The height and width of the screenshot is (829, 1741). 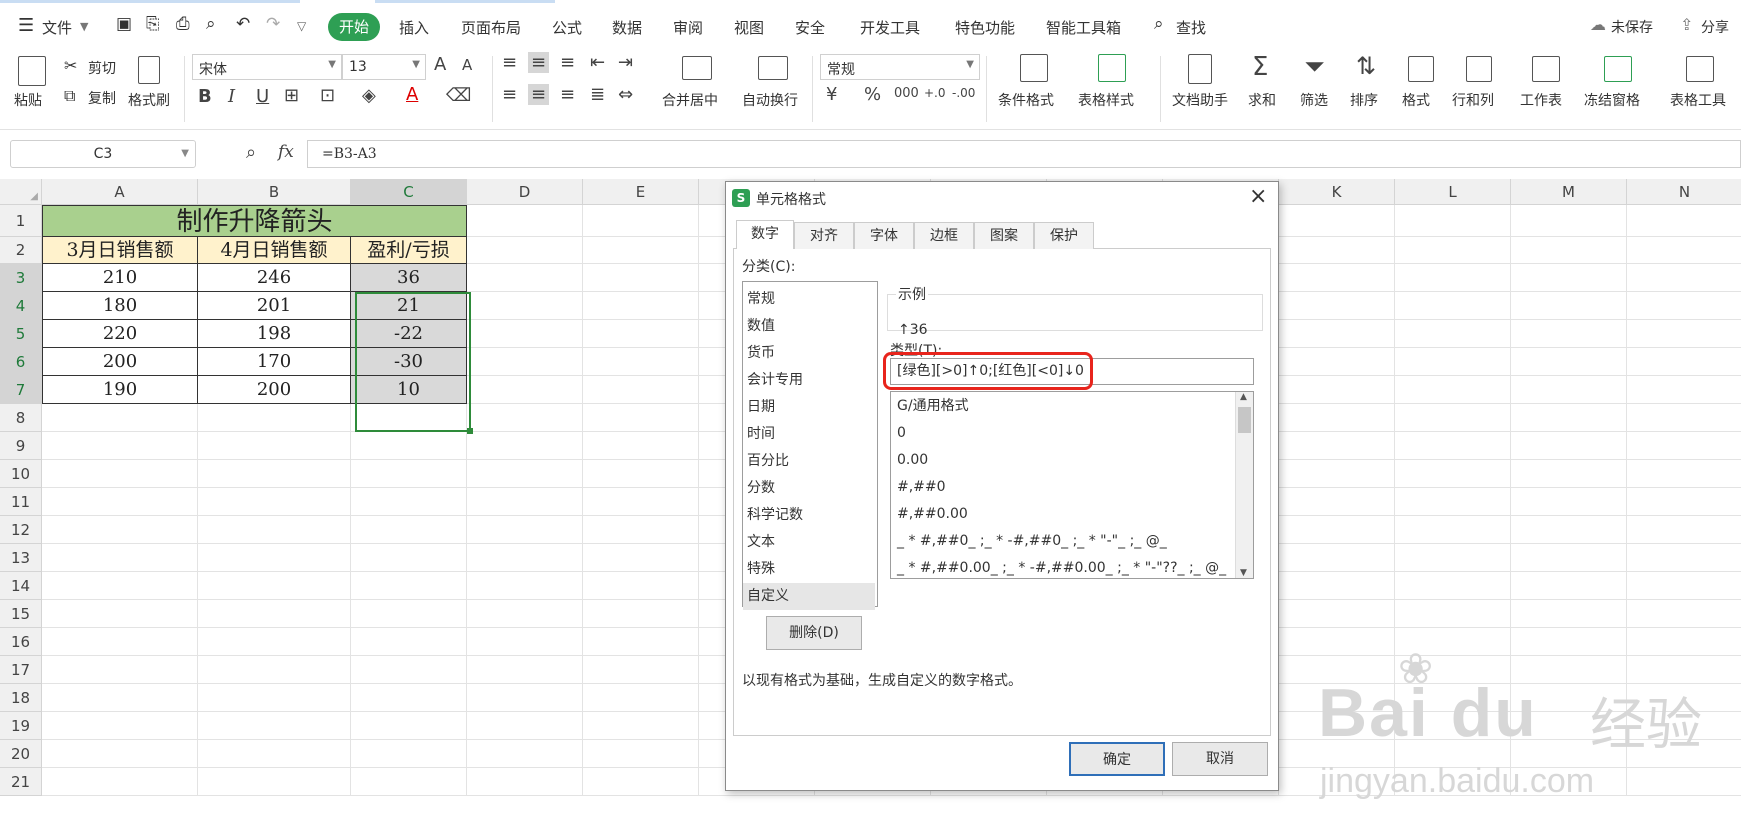 I want to click on header-cell: 盈利/亏损, so click(x=409, y=250).